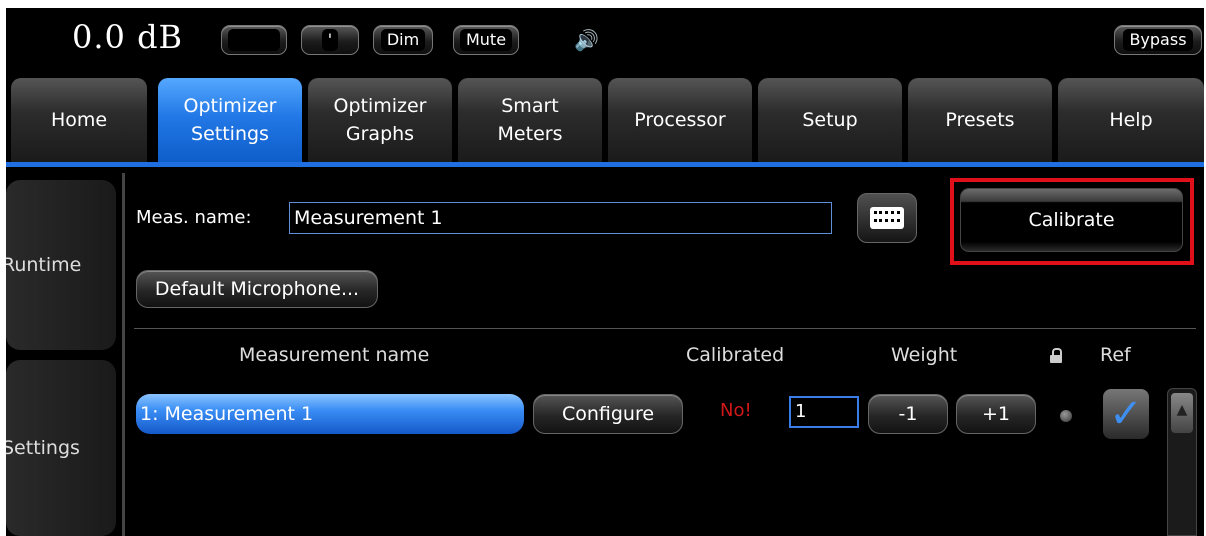 The image size is (1206, 536). What do you see at coordinates (254, 40) in the screenshot?
I see `blank-button` at bounding box center [254, 40].